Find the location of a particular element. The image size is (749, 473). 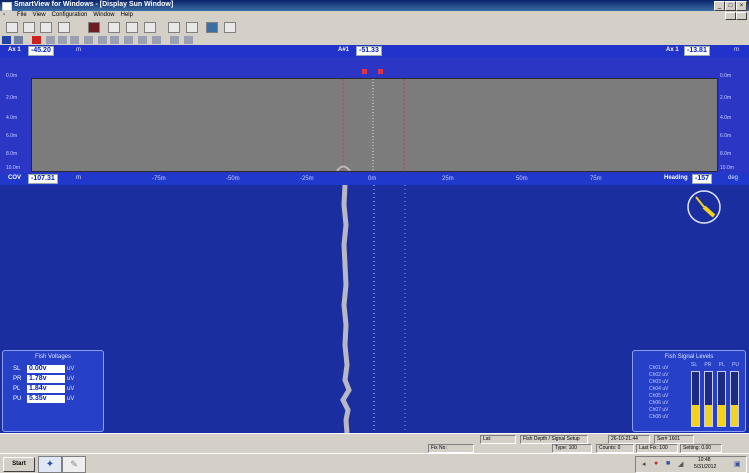

menu-doc-icon: ▫ is located at coordinates (4, 15).